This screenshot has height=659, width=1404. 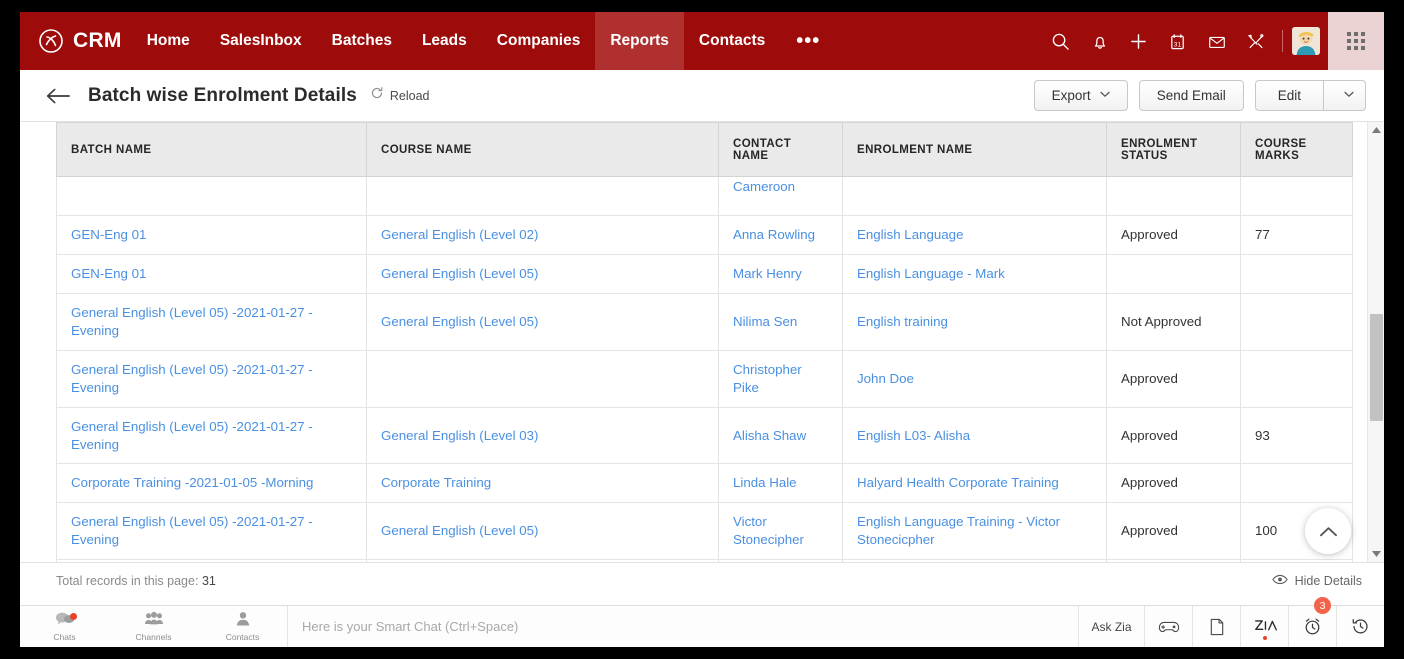 What do you see at coordinates (1191, 95) in the screenshot?
I see `send-email-button: Send Email` at bounding box center [1191, 95].